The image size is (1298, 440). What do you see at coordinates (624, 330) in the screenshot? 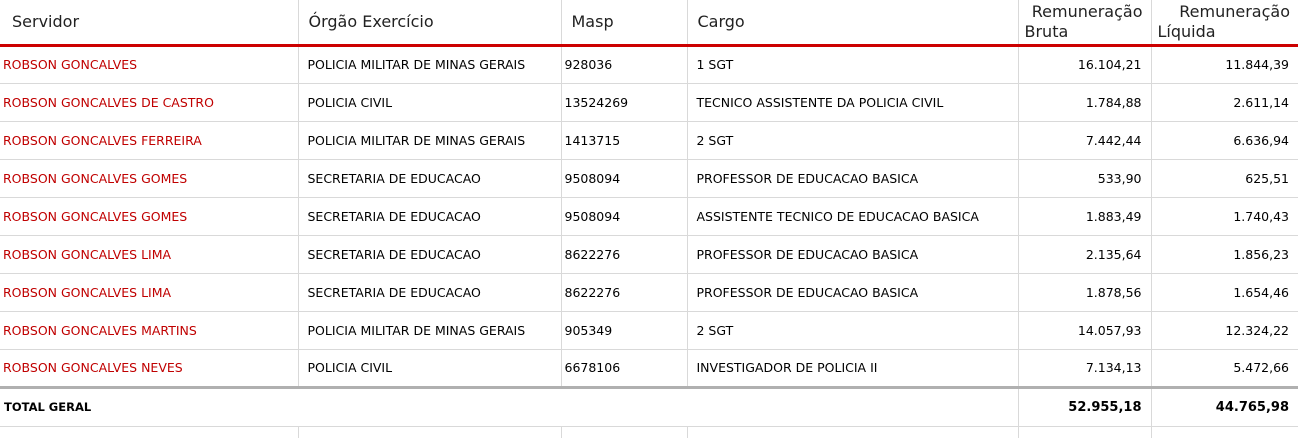
I see `masp-cell: 905349` at bounding box center [624, 330].